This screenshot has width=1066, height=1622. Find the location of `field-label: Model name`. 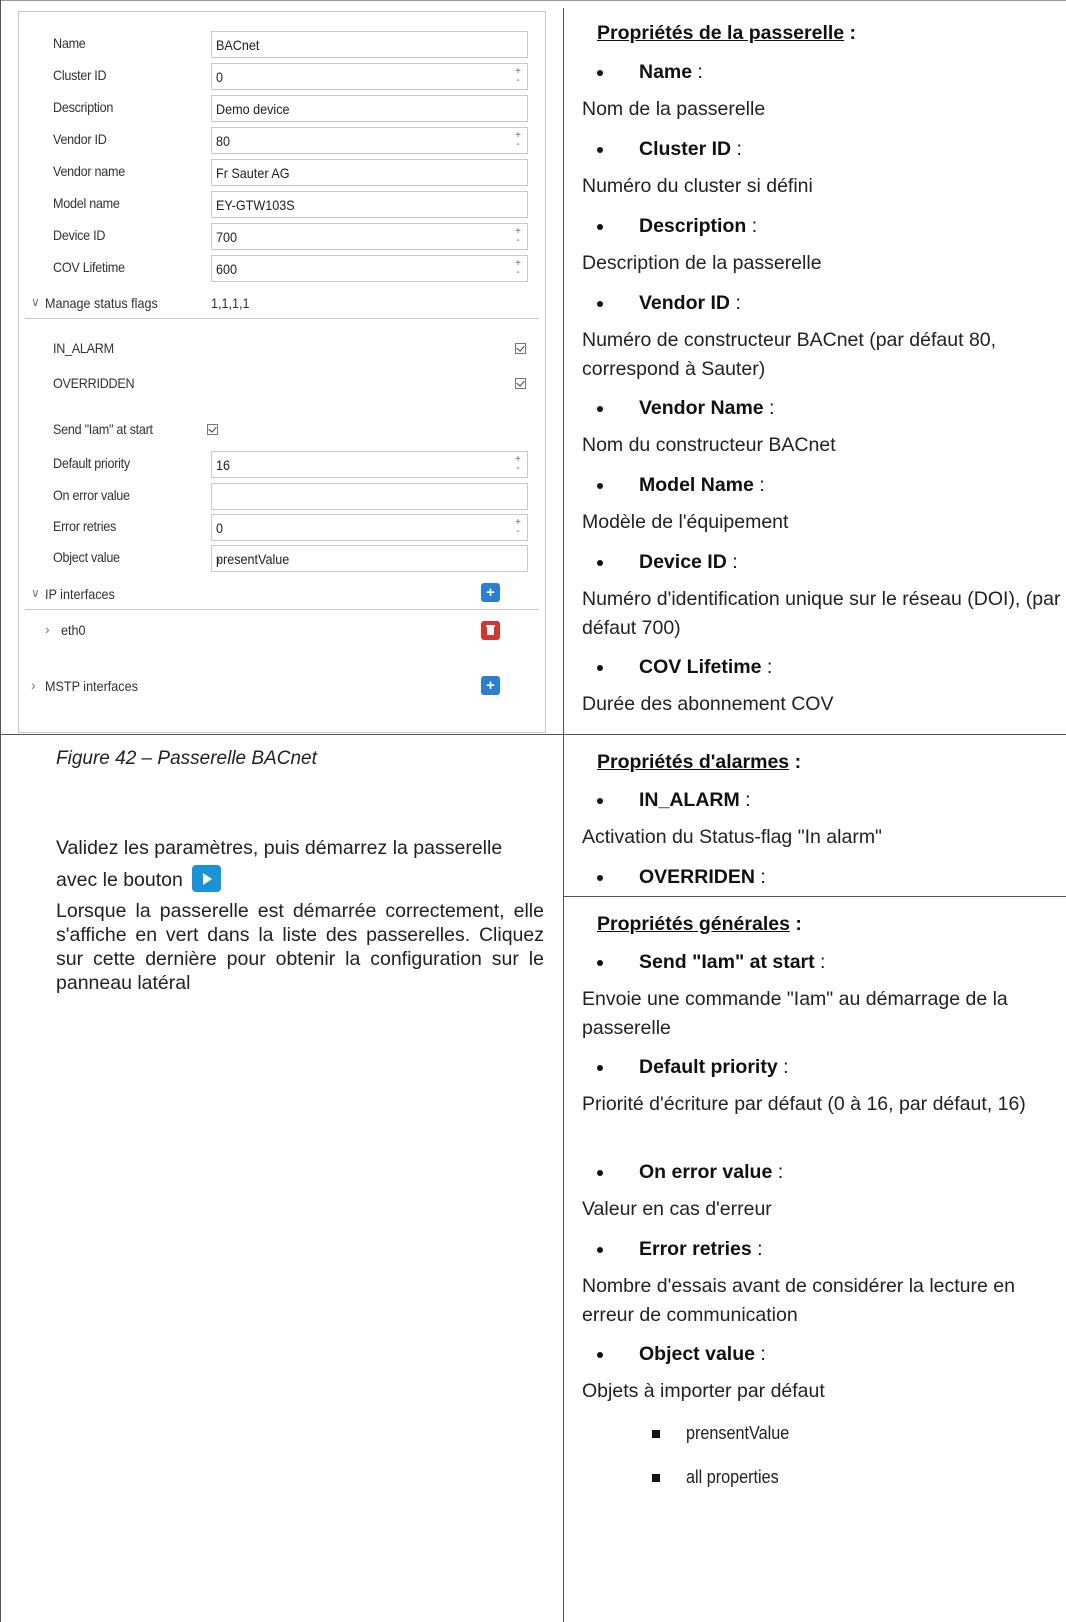

field-label: Model name is located at coordinates (86, 203).